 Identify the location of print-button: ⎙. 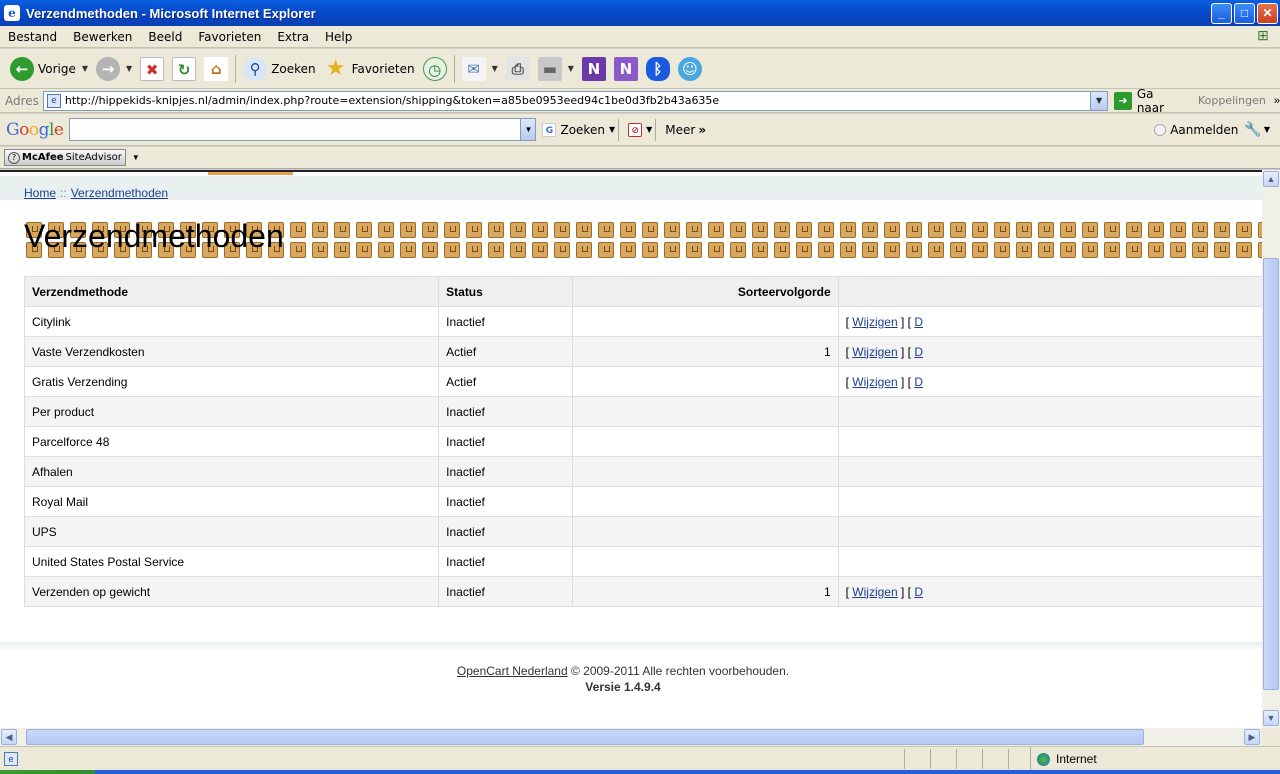
(518, 69).